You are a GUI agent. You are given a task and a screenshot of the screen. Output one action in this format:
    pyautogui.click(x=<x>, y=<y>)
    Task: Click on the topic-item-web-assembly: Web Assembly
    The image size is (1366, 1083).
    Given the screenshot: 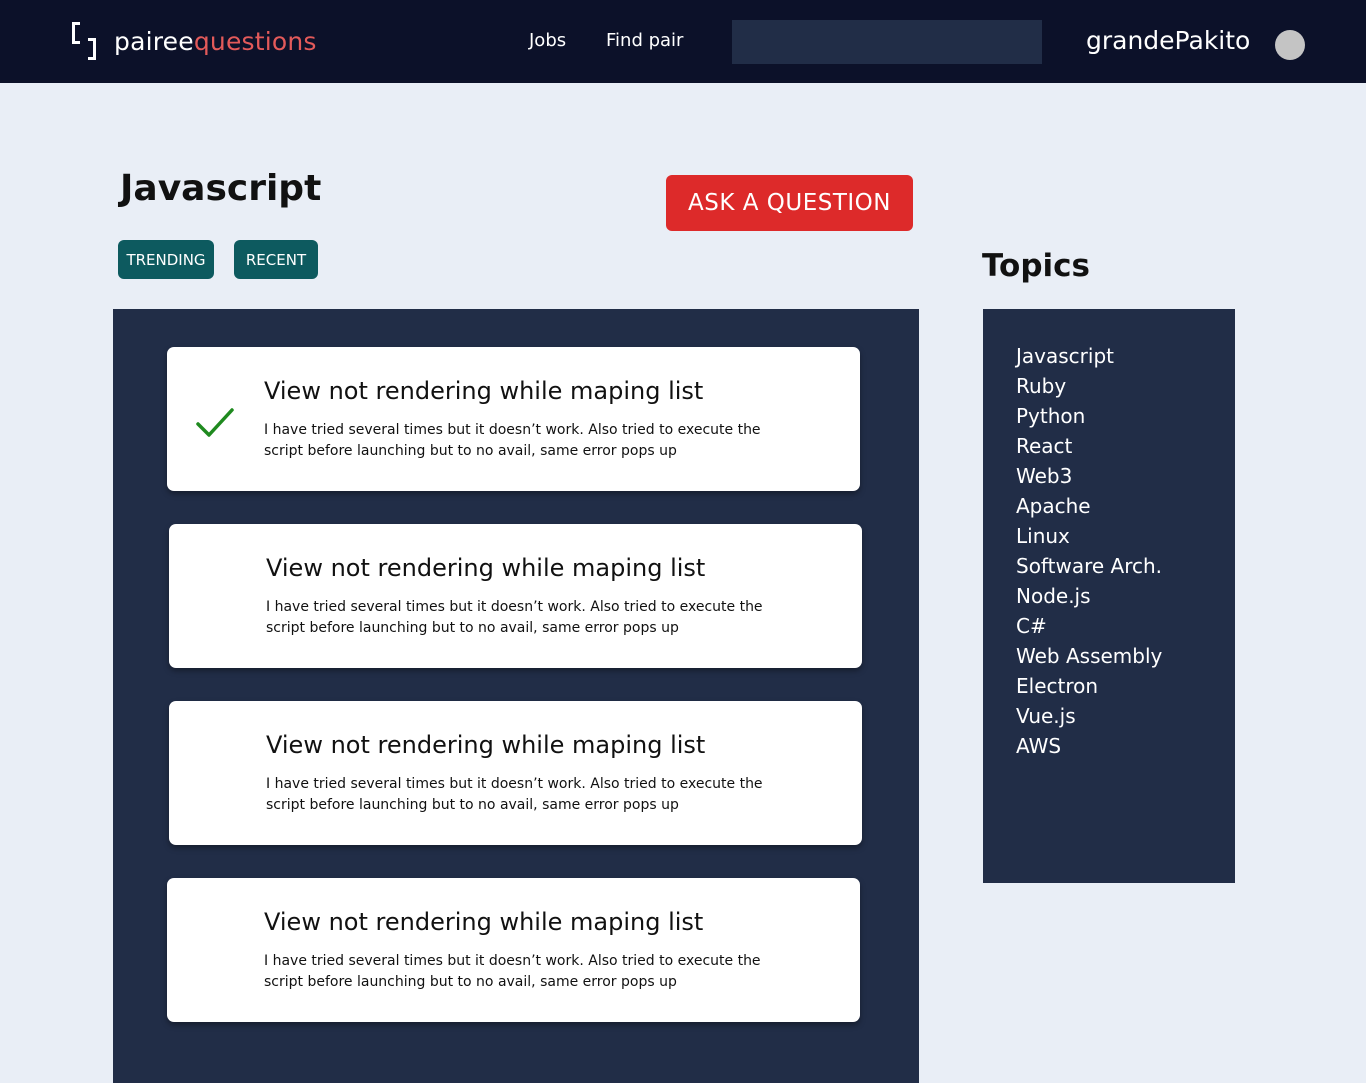 What is the action you would take?
    pyautogui.click(x=1089, y=656)
    